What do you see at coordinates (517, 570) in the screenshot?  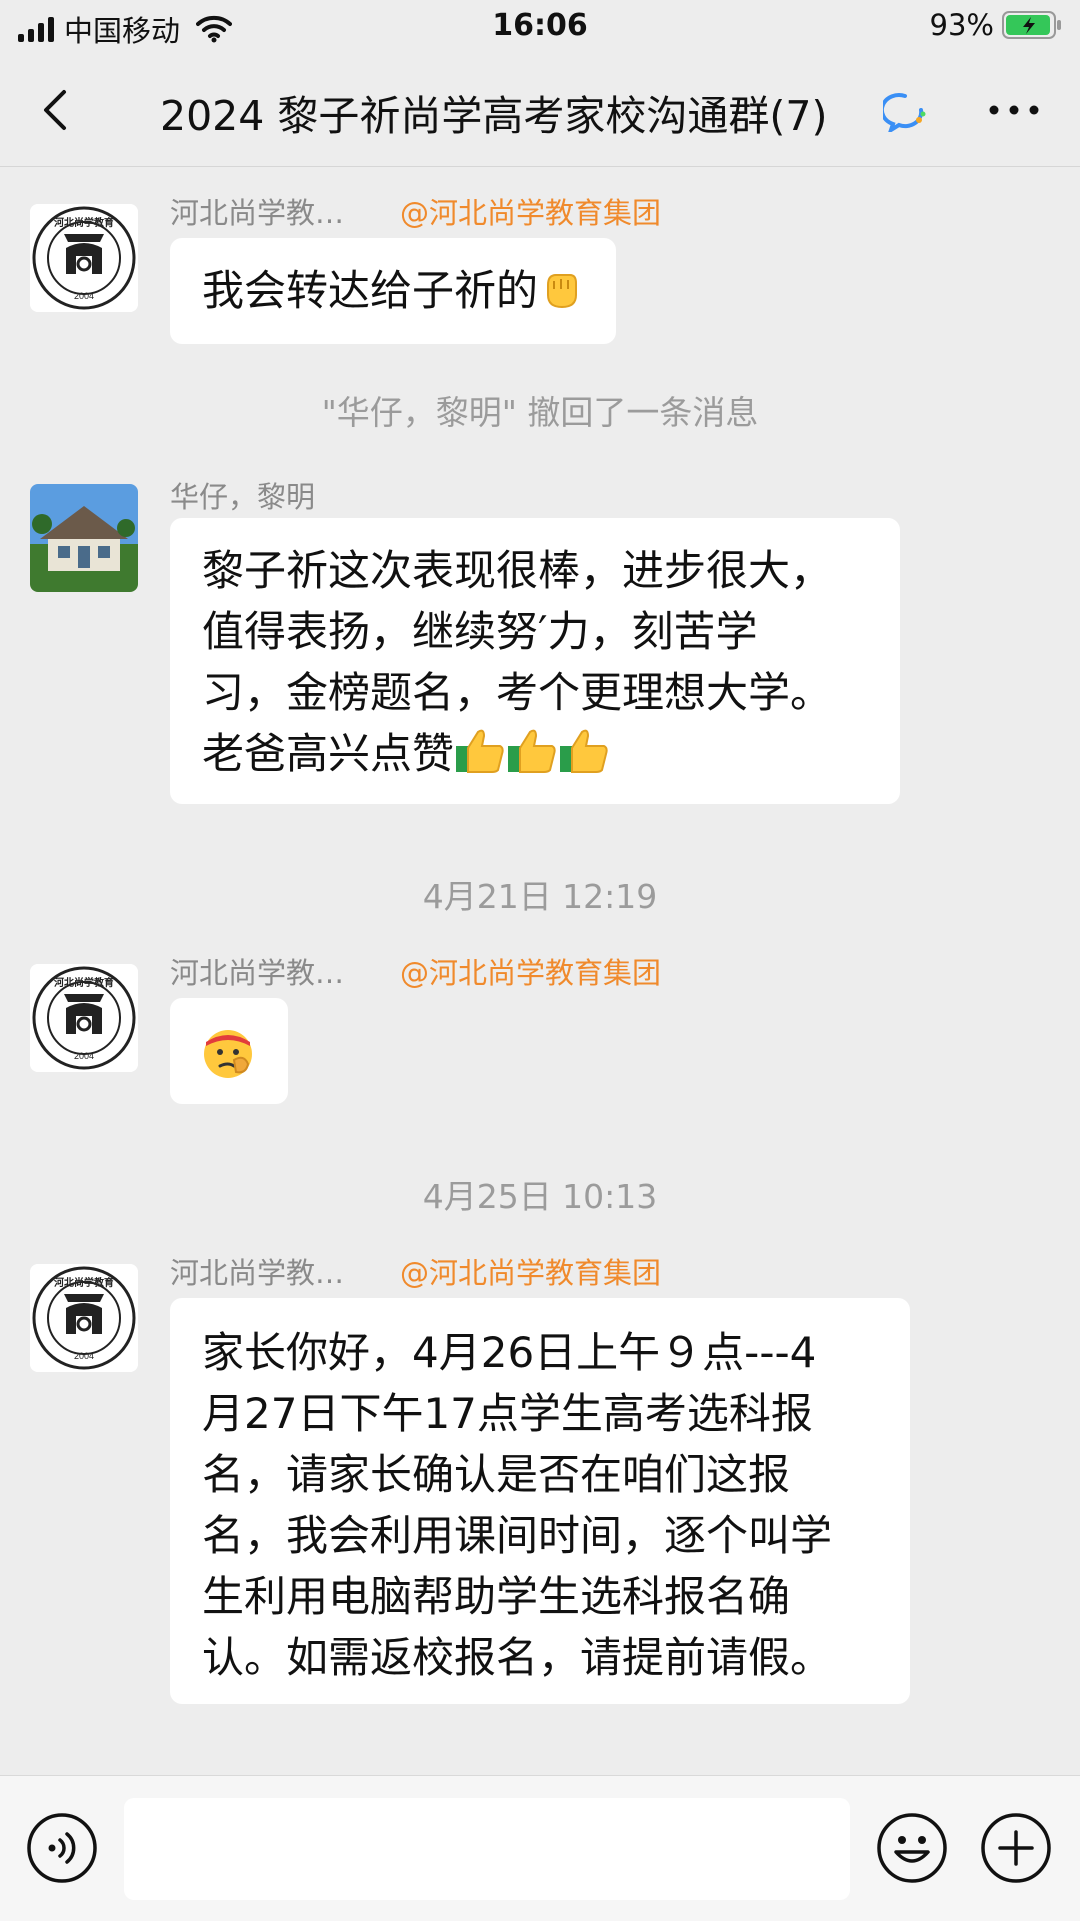 I see `message-line: 黎子祈这次表现很棒，进步很大，` at bounding box center [517, 570].